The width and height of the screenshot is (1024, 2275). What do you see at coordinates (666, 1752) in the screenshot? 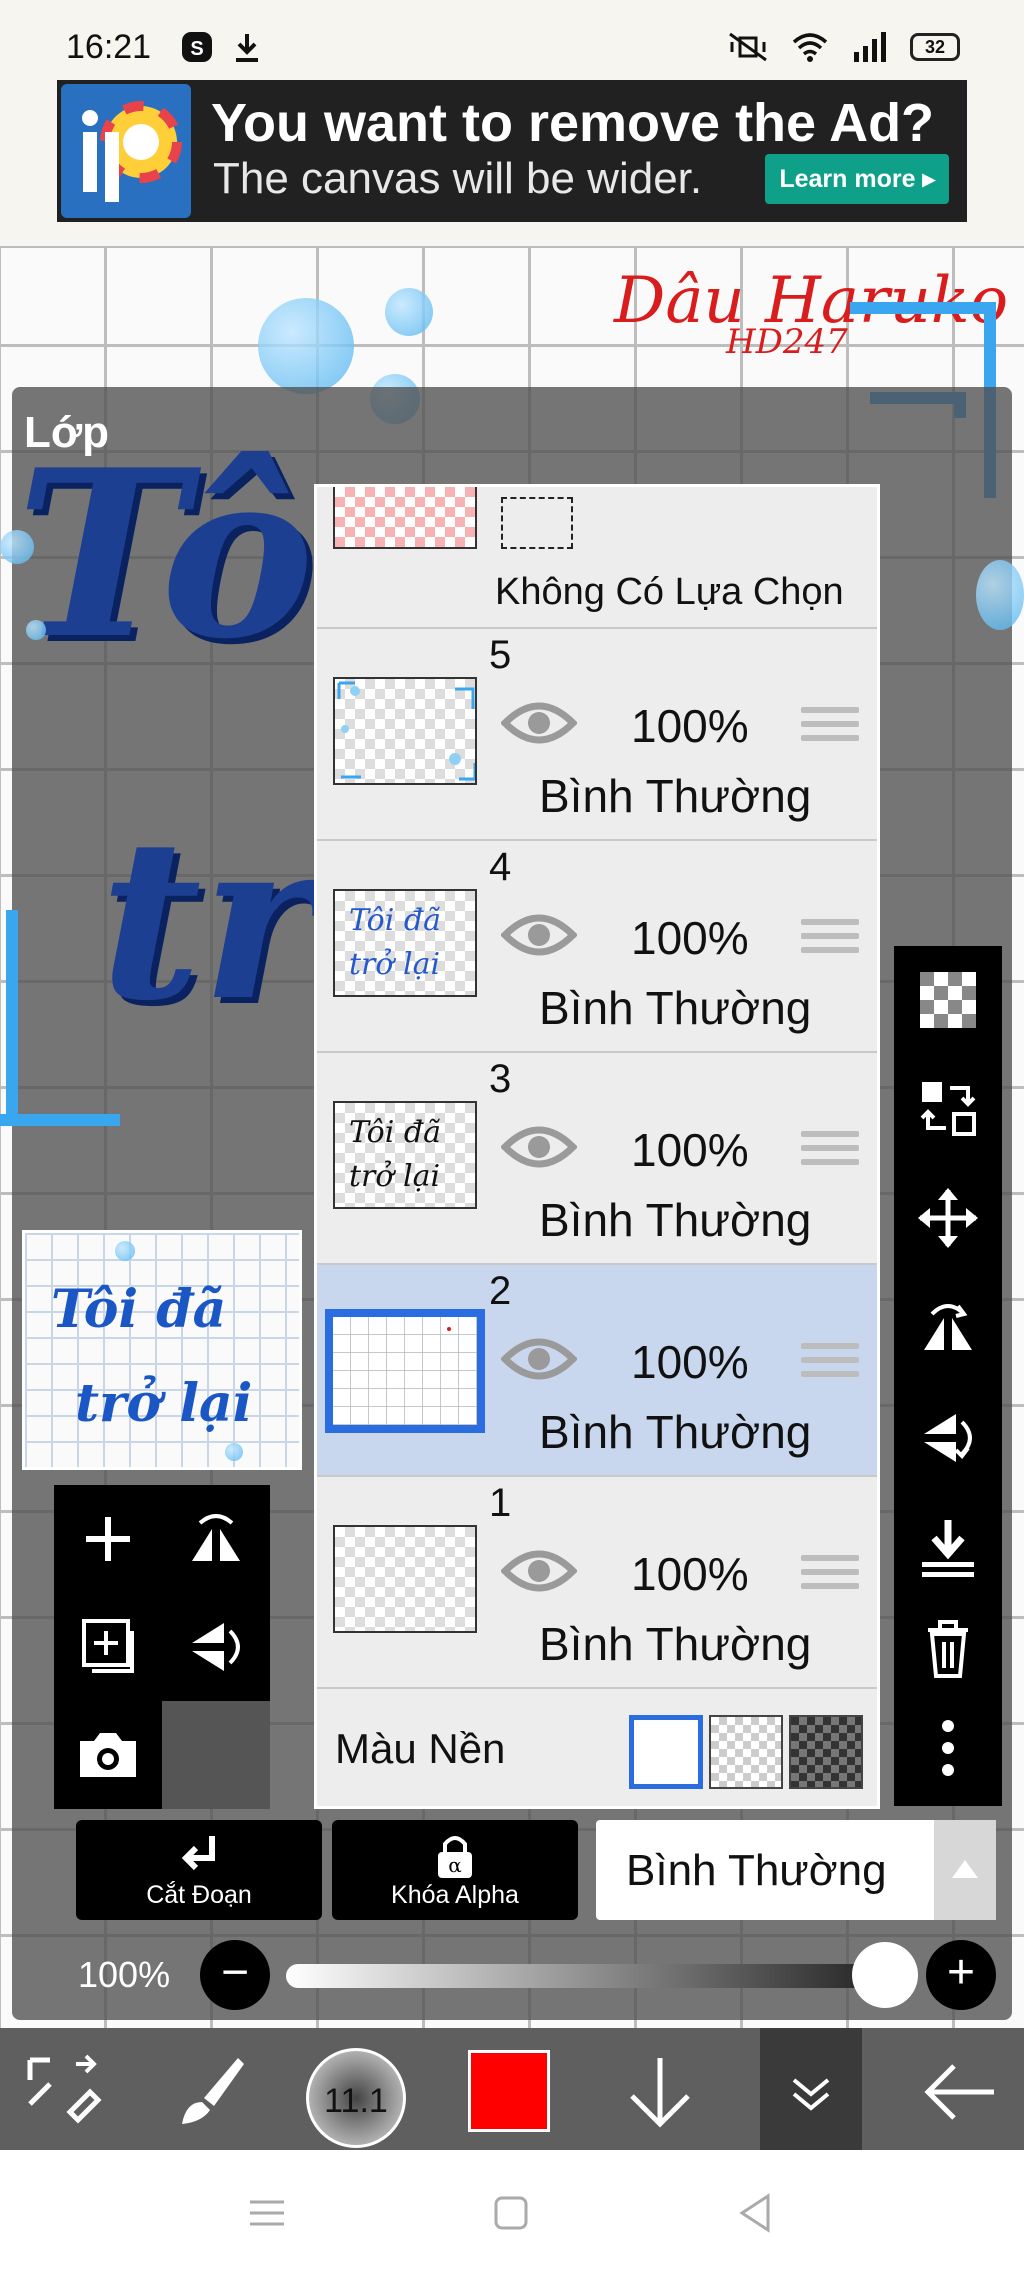
I see `background-white-swatch` at bounding box center [666, 1752].